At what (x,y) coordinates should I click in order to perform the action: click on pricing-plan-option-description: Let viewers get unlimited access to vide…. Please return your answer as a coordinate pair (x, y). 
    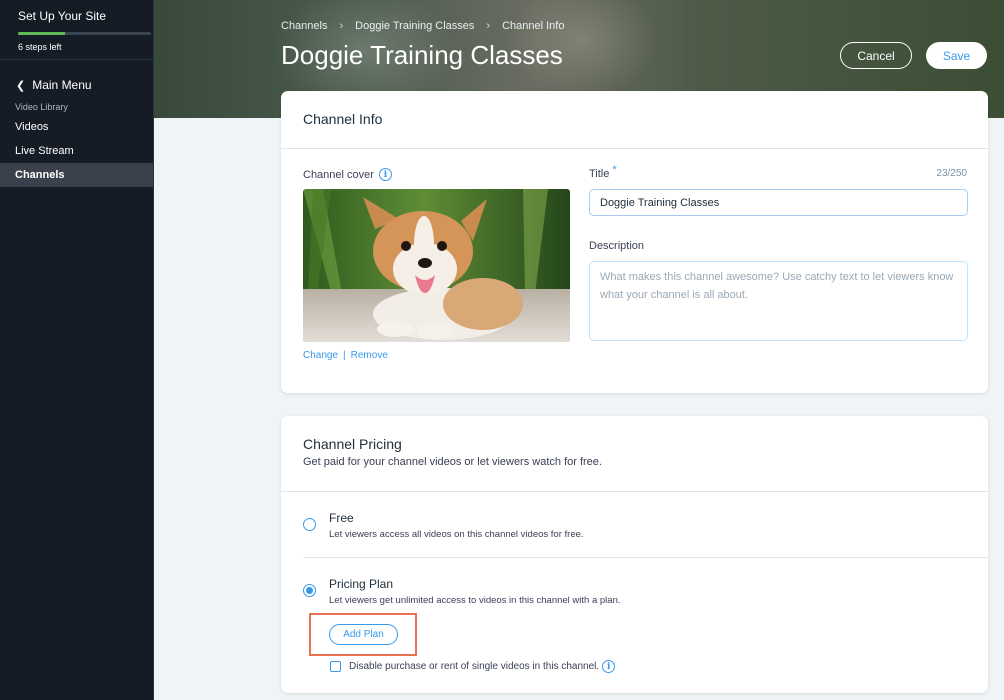
    Looking at the image, I should click on (475, 600).